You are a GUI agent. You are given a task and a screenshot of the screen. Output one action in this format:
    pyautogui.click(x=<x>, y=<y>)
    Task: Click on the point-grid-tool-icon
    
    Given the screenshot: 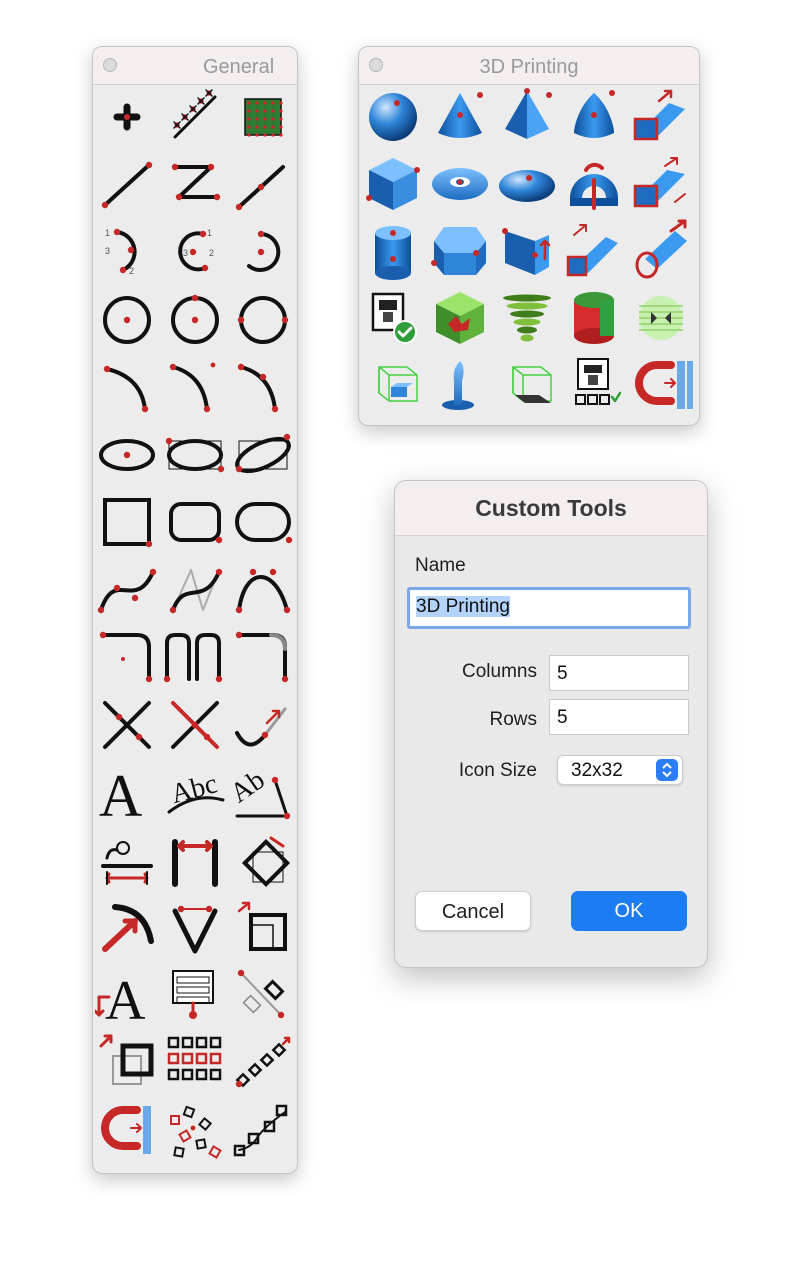 What is the action you would take?
    pyautogui.click(x=263, y=117)
    